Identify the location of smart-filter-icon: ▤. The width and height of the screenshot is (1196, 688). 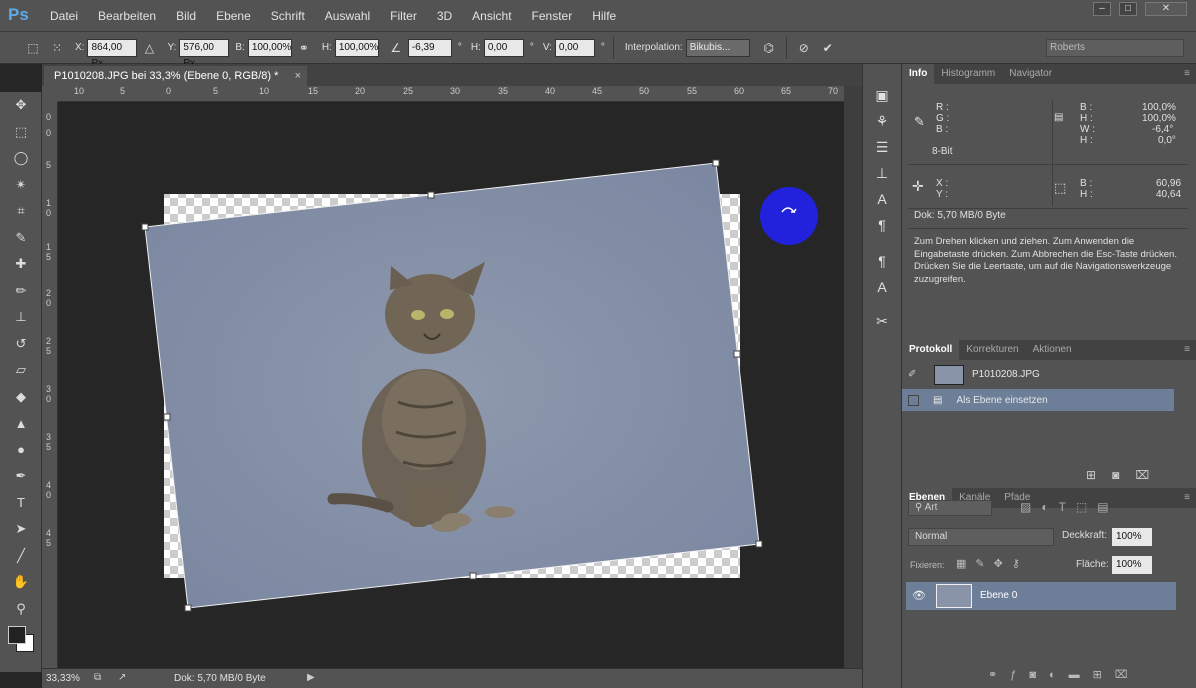
(1107, 507).